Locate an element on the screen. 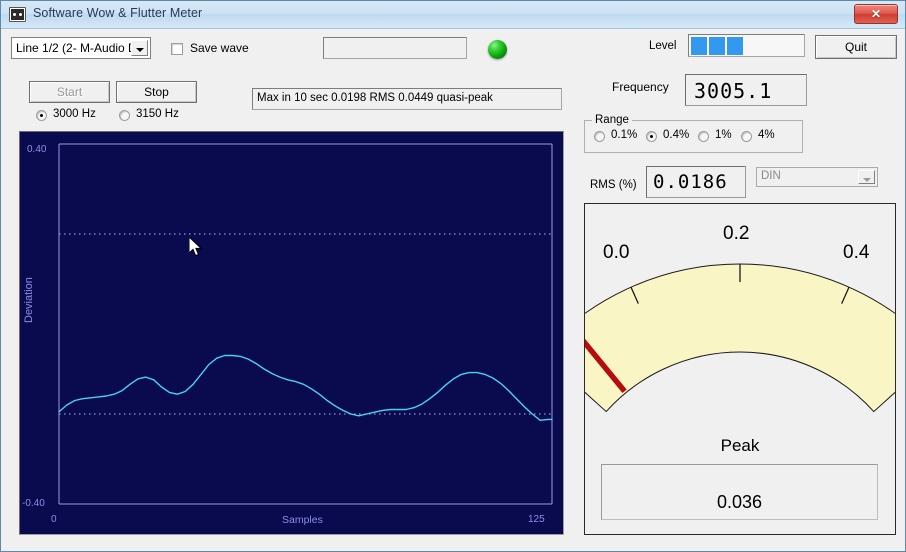 This screenshot has width=906, height=552. stop-button-label: Stop is located at coordinates (156, 92).